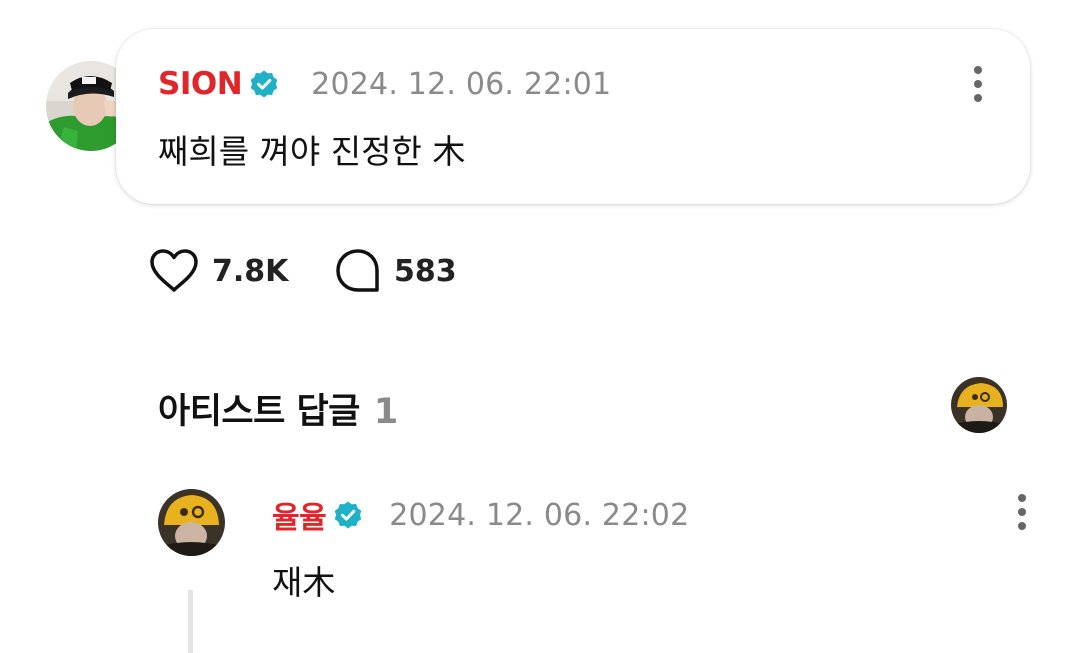 Image resolution: width=1080 pixels, height=653 pixels. Describe the element at coordinates (978, 84) in the screenshot. I see `post-more-icon` at that location.